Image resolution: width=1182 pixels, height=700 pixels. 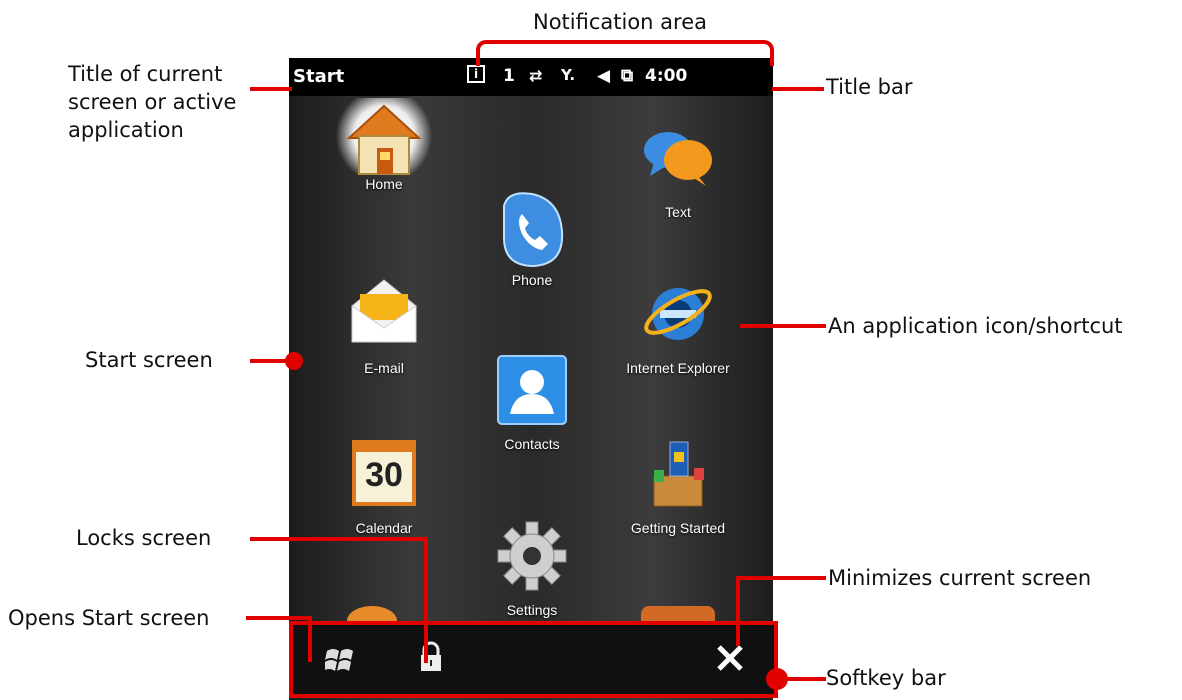 I want to click on app-phone-label: Phone, so click(x=532, y=280).